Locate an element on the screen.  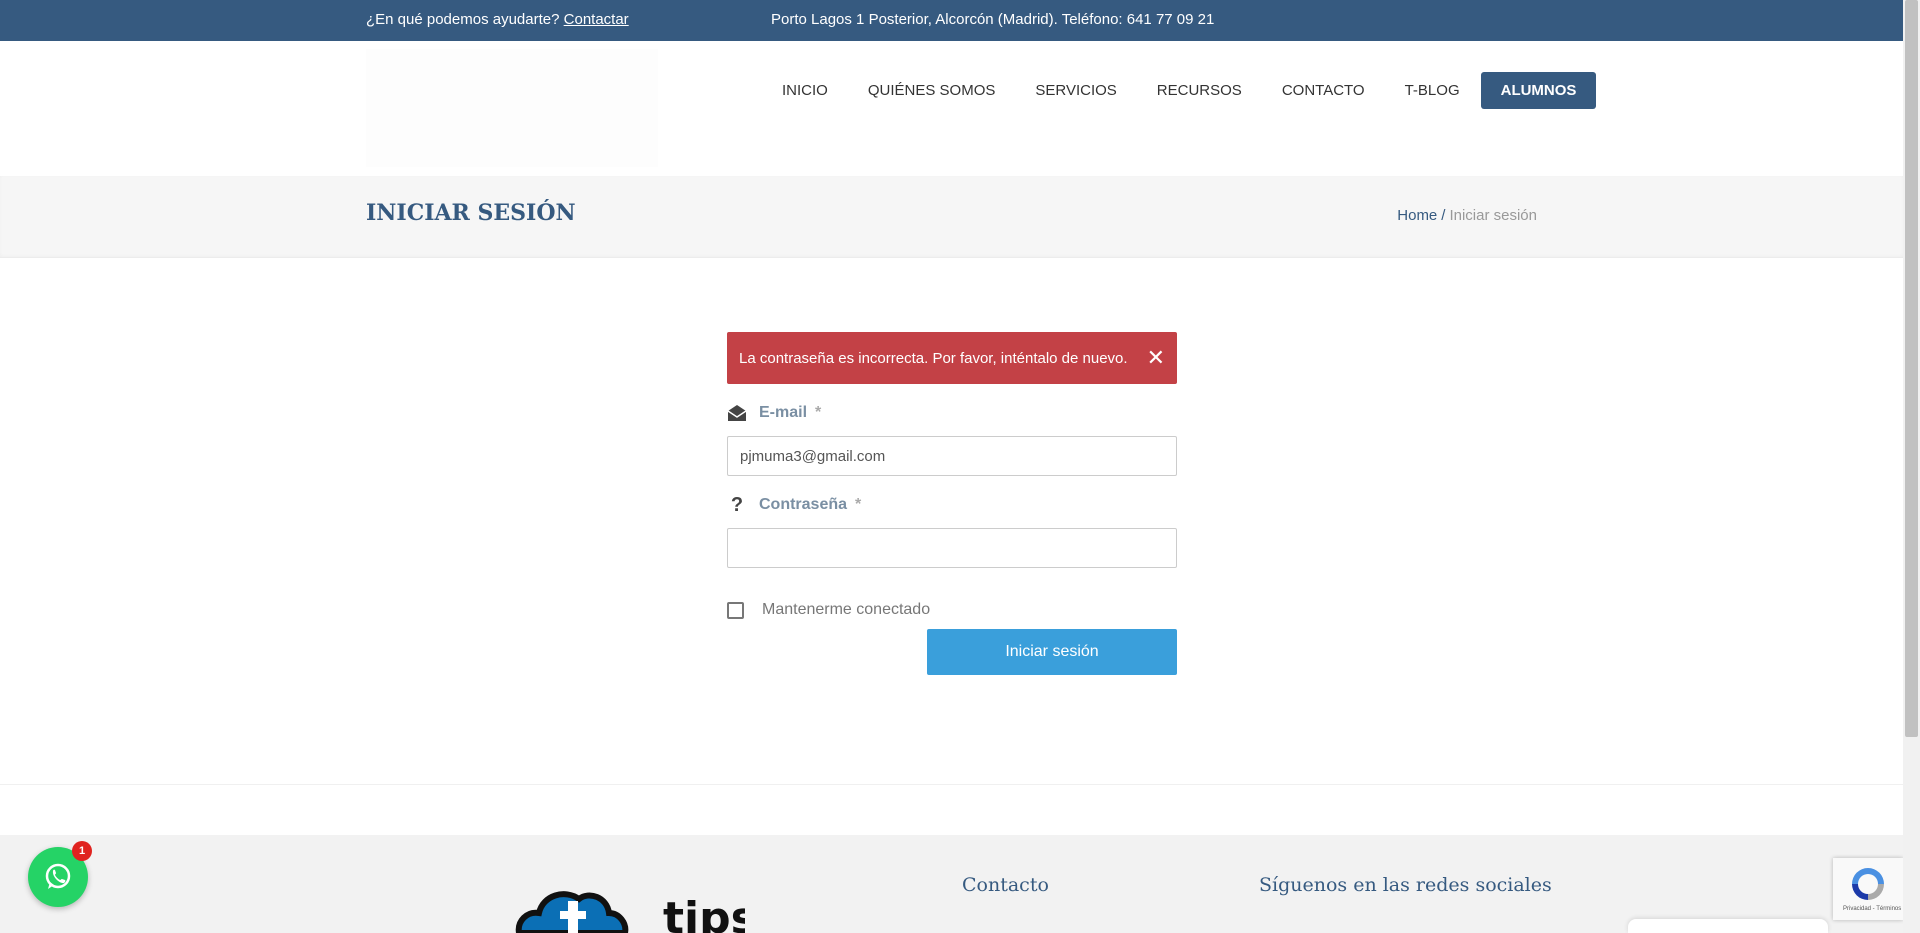
nav-item-quienes-somos: QUIÉNES SOMOS is located at coordinates (932, 90).